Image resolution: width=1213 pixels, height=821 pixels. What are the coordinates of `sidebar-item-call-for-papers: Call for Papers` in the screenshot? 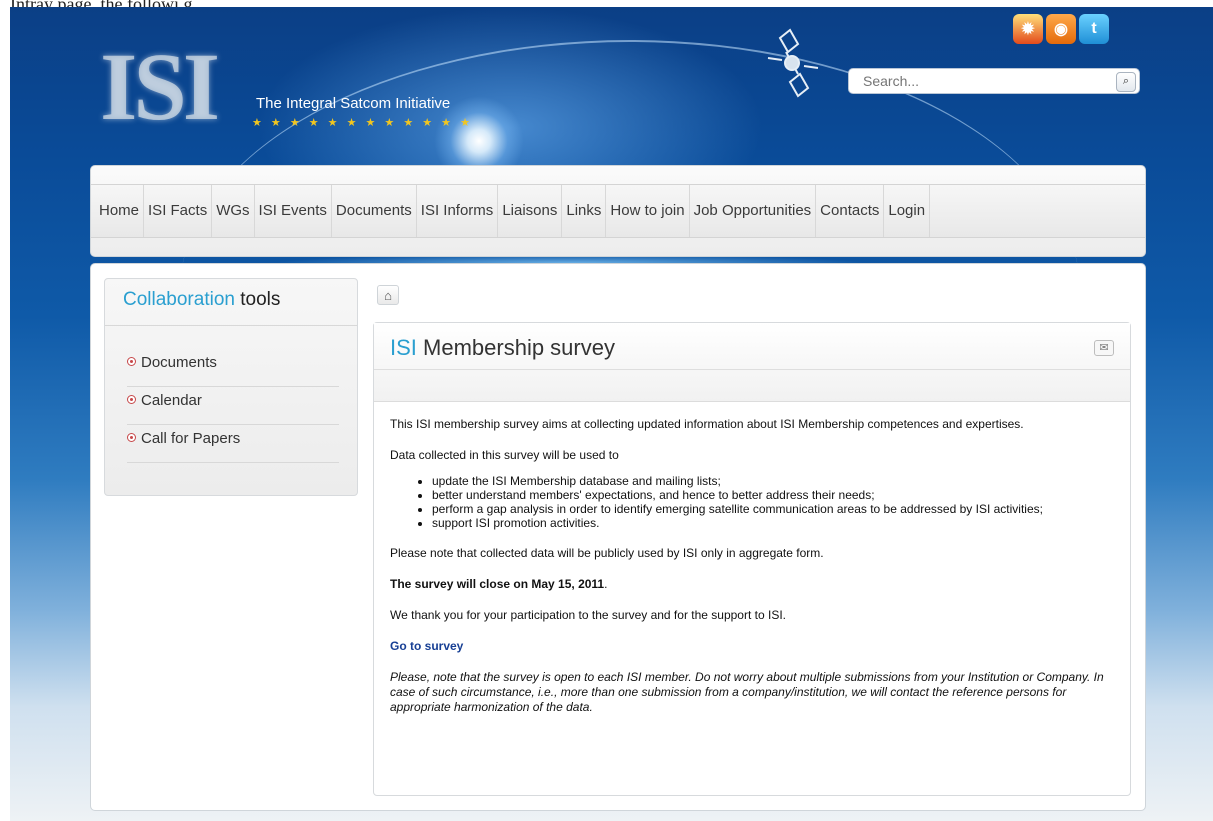 It's located at (233, 444).